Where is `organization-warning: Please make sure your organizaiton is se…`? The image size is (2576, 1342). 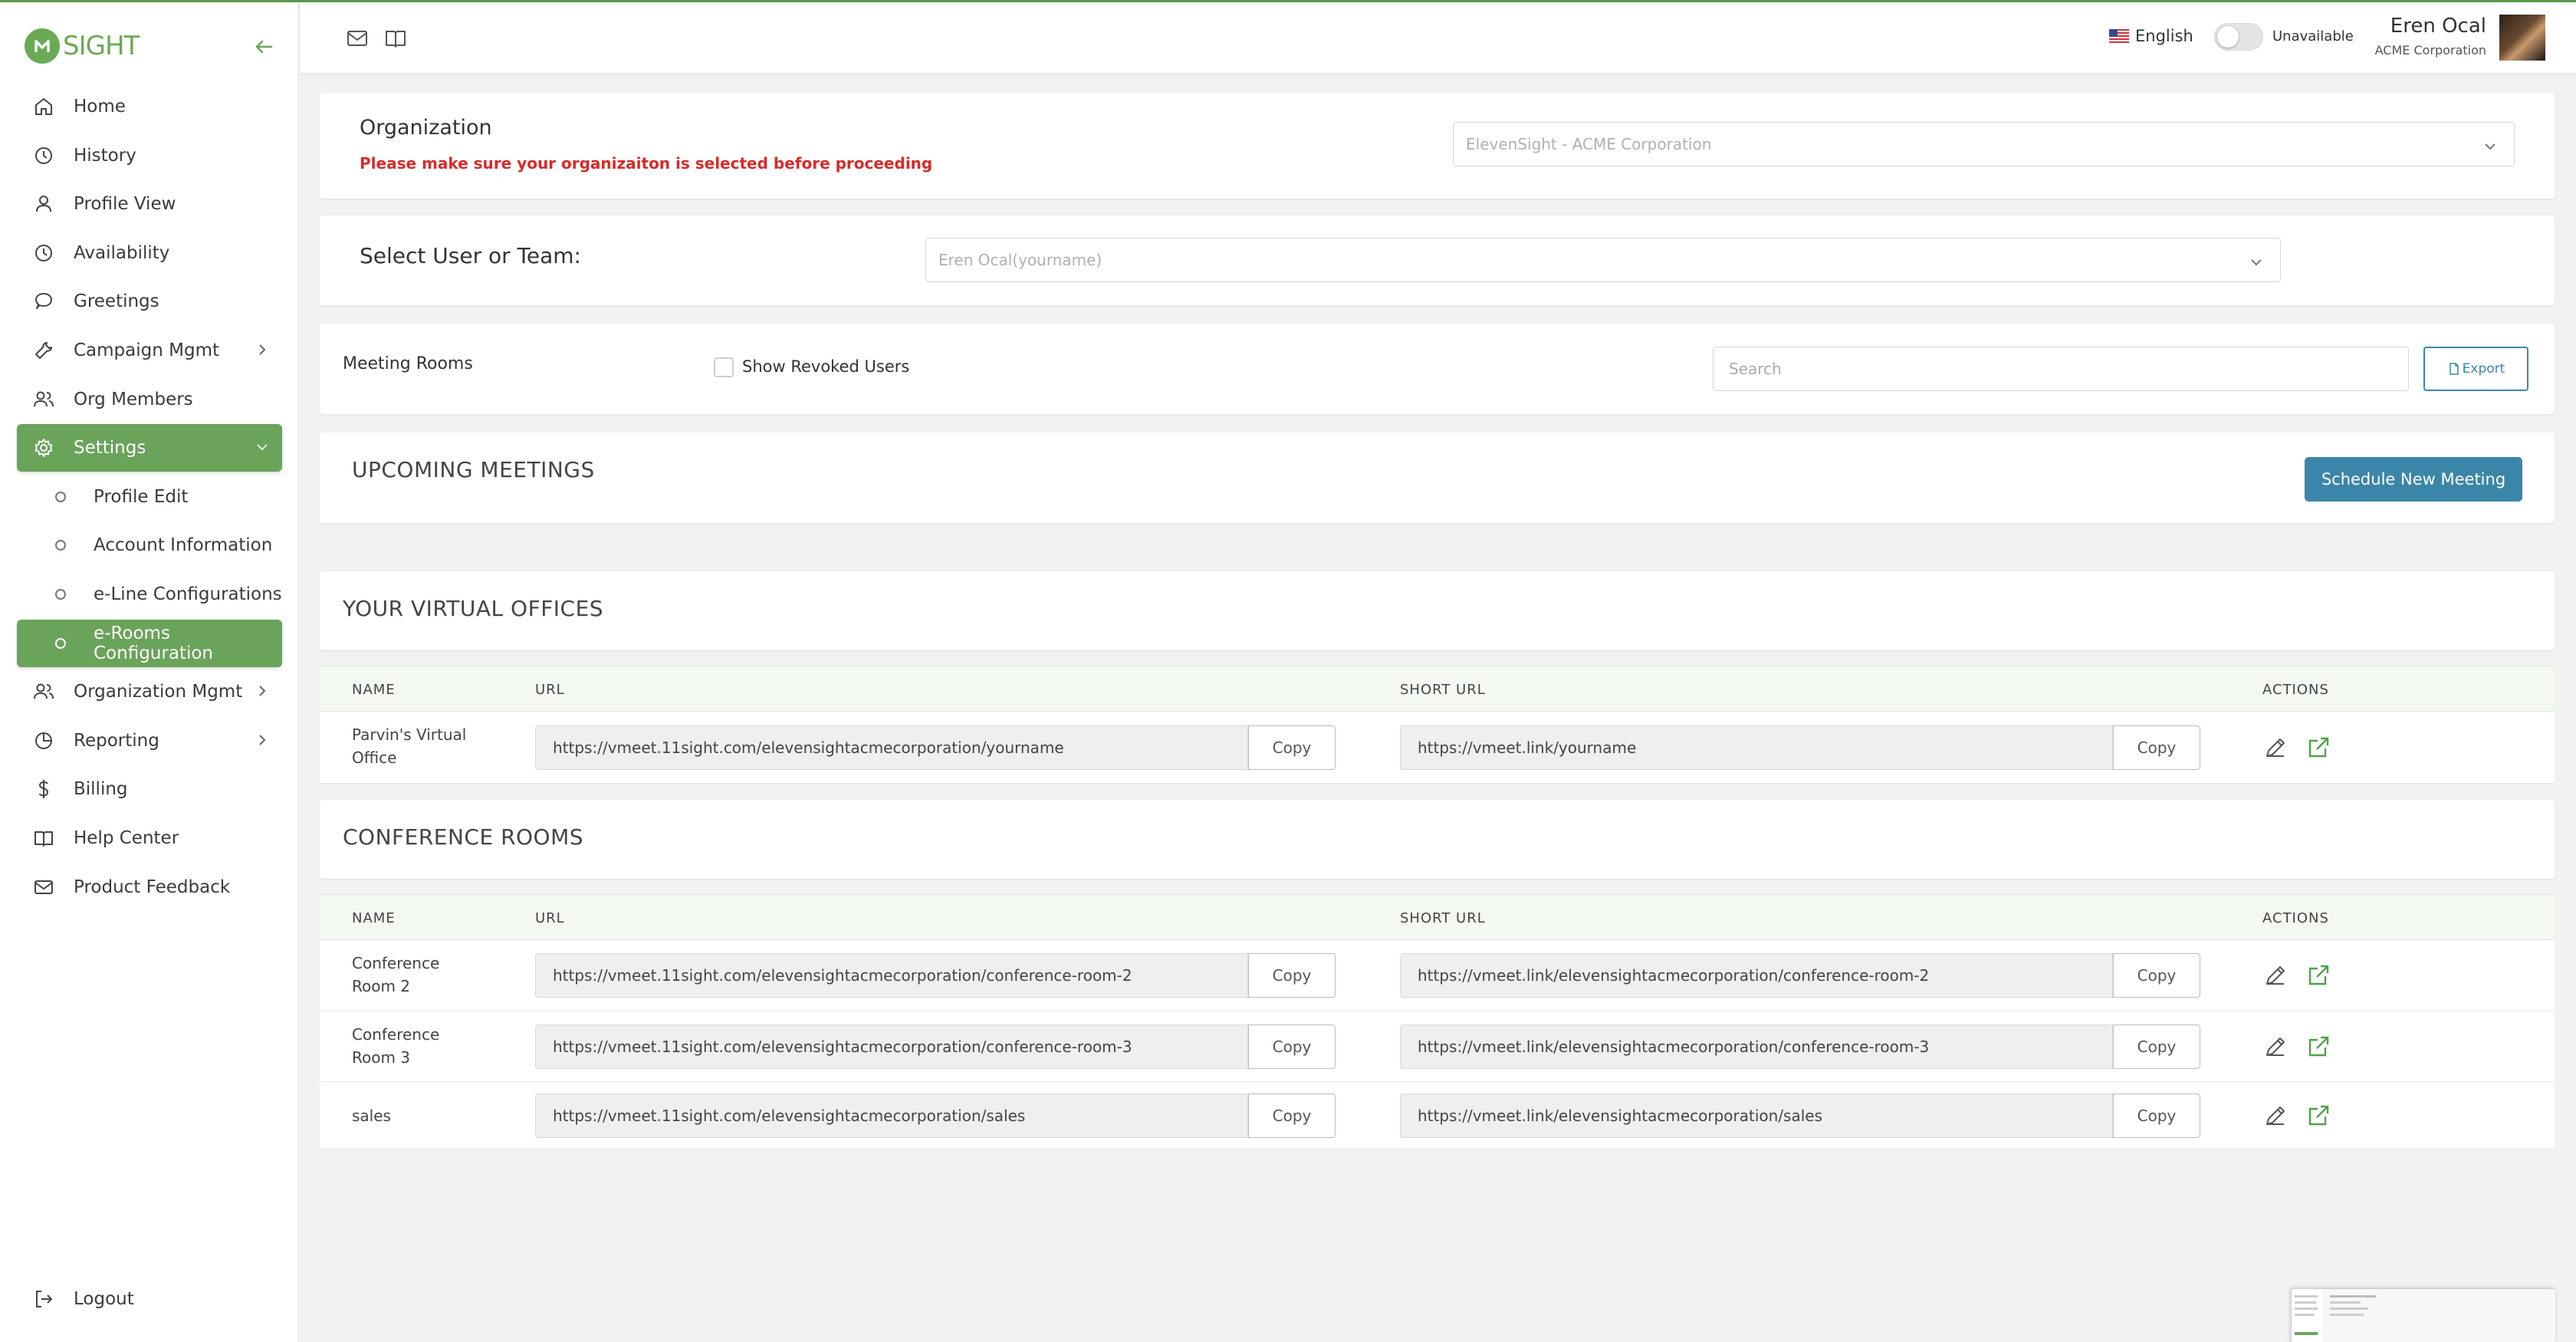
organization-warning: Please make sure your organizaiton is se… is located at coordinates (646, 163).